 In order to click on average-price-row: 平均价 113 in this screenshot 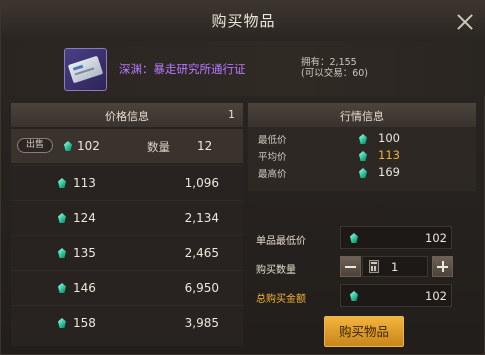, I will do `click(362, 156)`.